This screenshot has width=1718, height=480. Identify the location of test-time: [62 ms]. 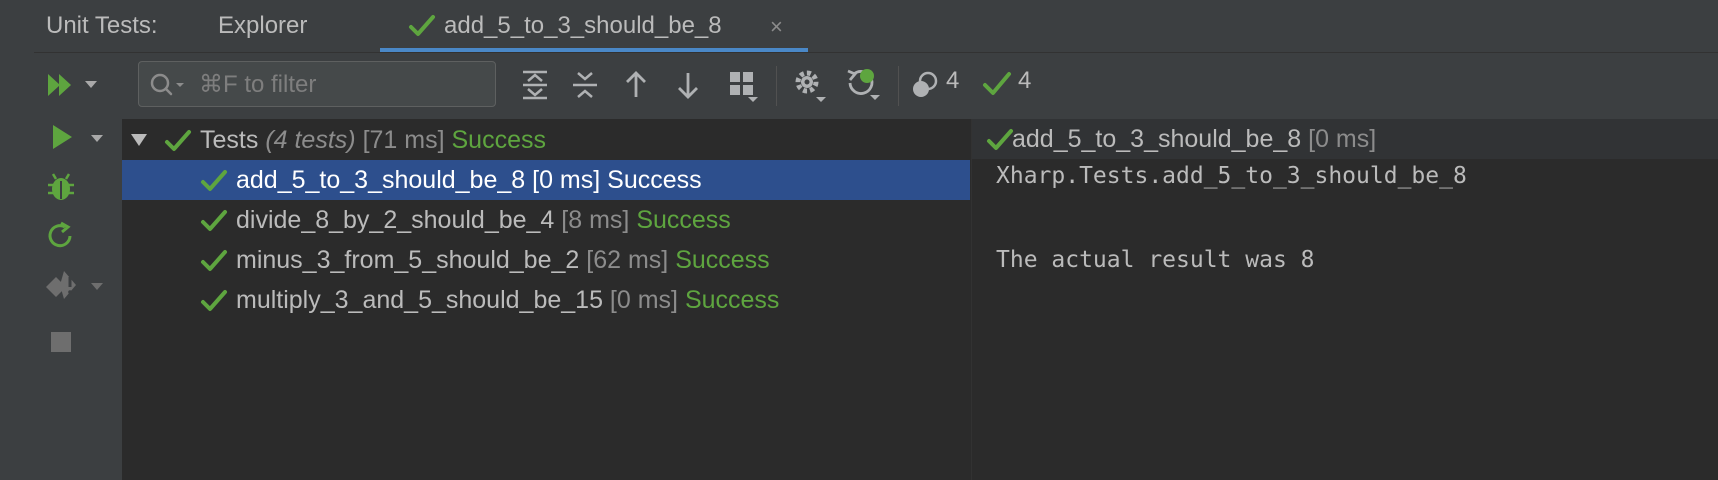
(627, 260).